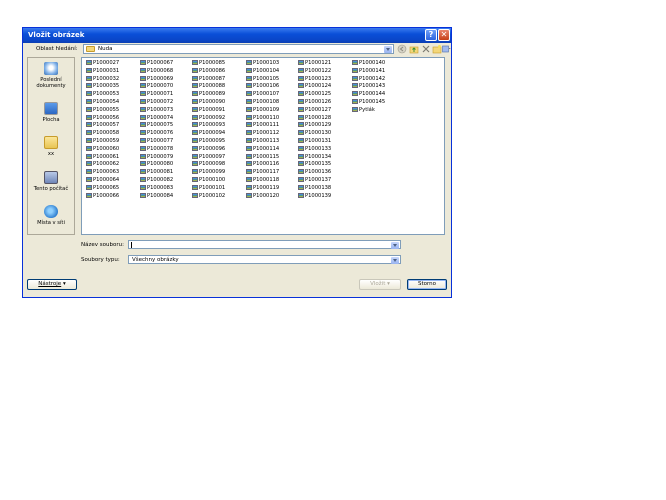 The width and height of the screenshot is (666, 500). Describe the element at coordinates (324, 196) in the screenshot. I see `file-item: P1000139` at that location.